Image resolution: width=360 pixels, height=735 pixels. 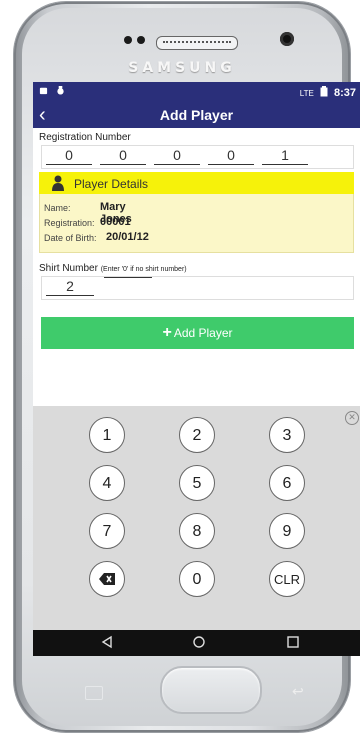 I want to click on key-1: 1, so click(x=107, y=435).